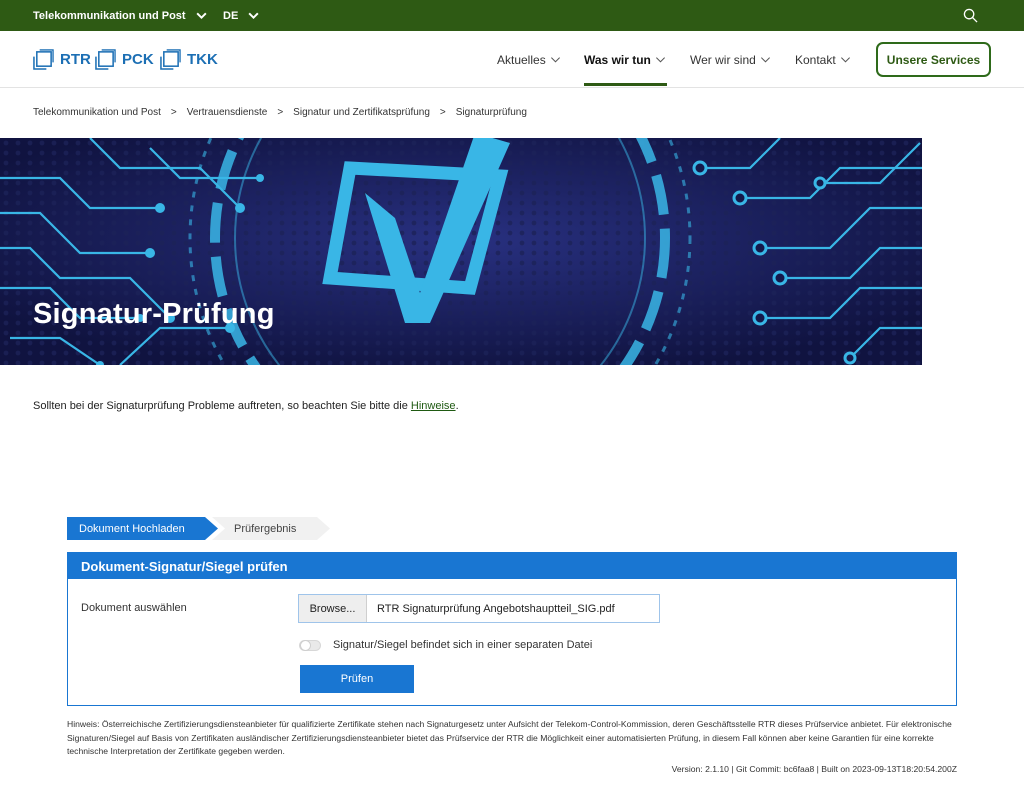 The height and width of the screenshot is (785, 1024). Describe the element at coordinates (75, 59) in the screenshot. I see `logo-rtr-label: RTR` at that location.